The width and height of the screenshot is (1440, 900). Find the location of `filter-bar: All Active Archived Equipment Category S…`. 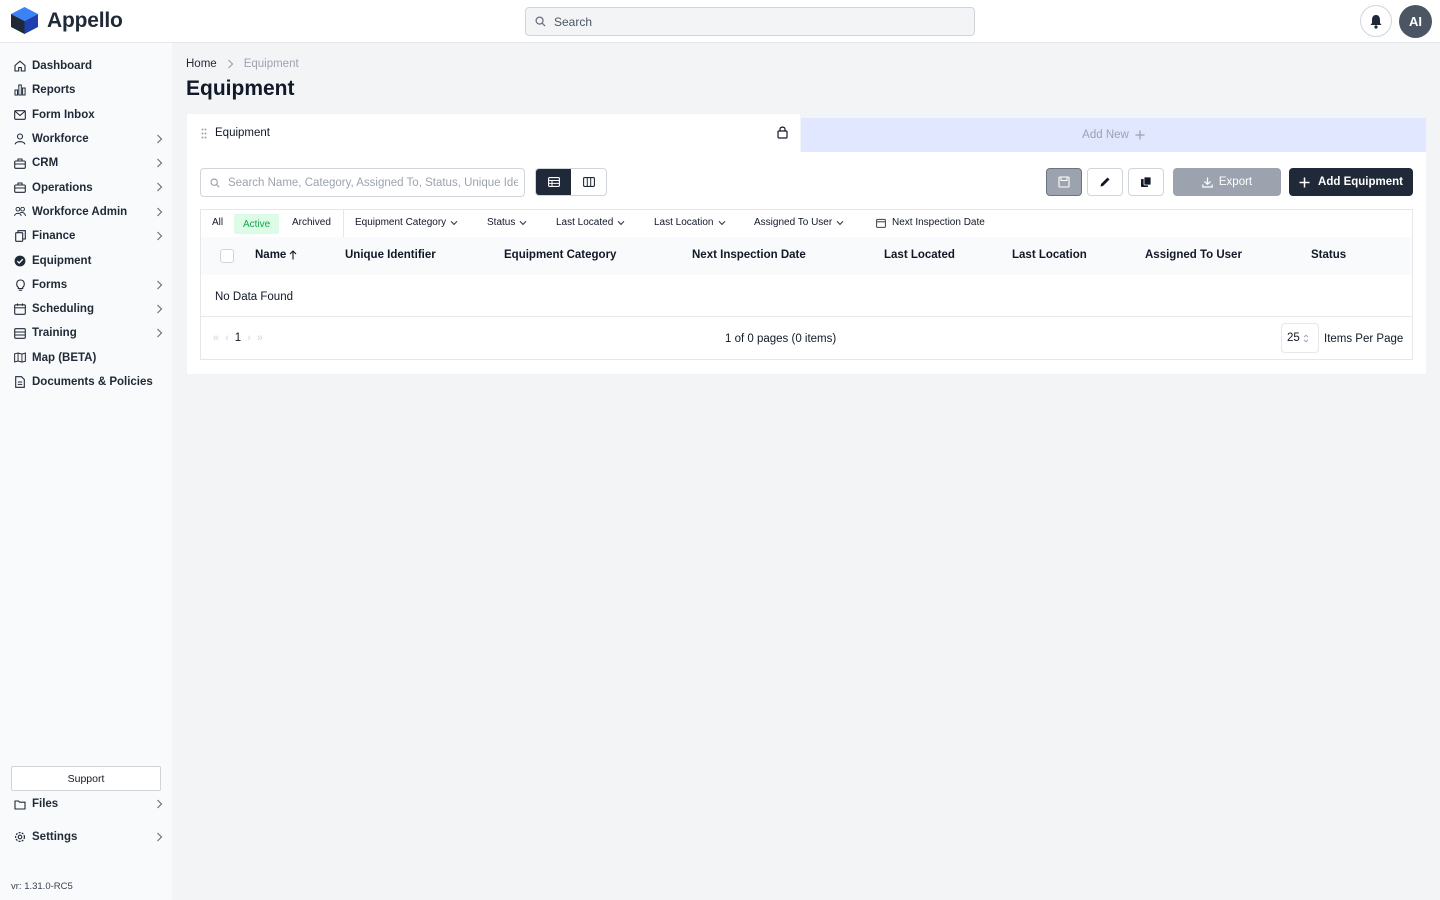

filter-bar: All Active Archived Equipment Category S… is located at coordinates (806, 223).